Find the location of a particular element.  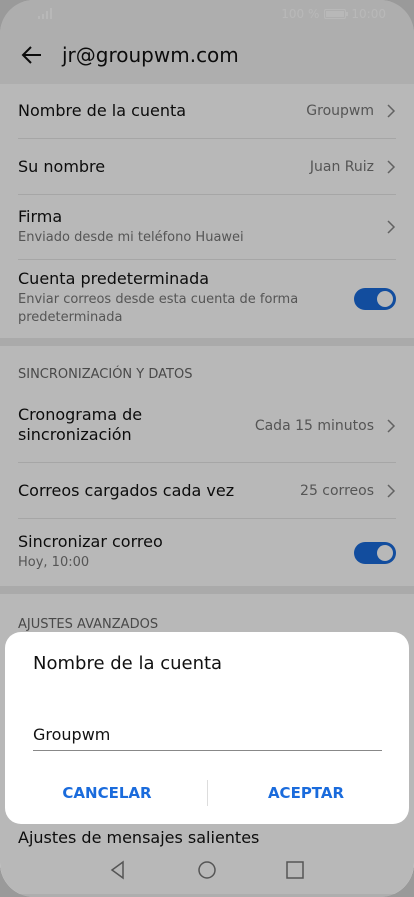

account-name-input is located at coordinates (207, 734).